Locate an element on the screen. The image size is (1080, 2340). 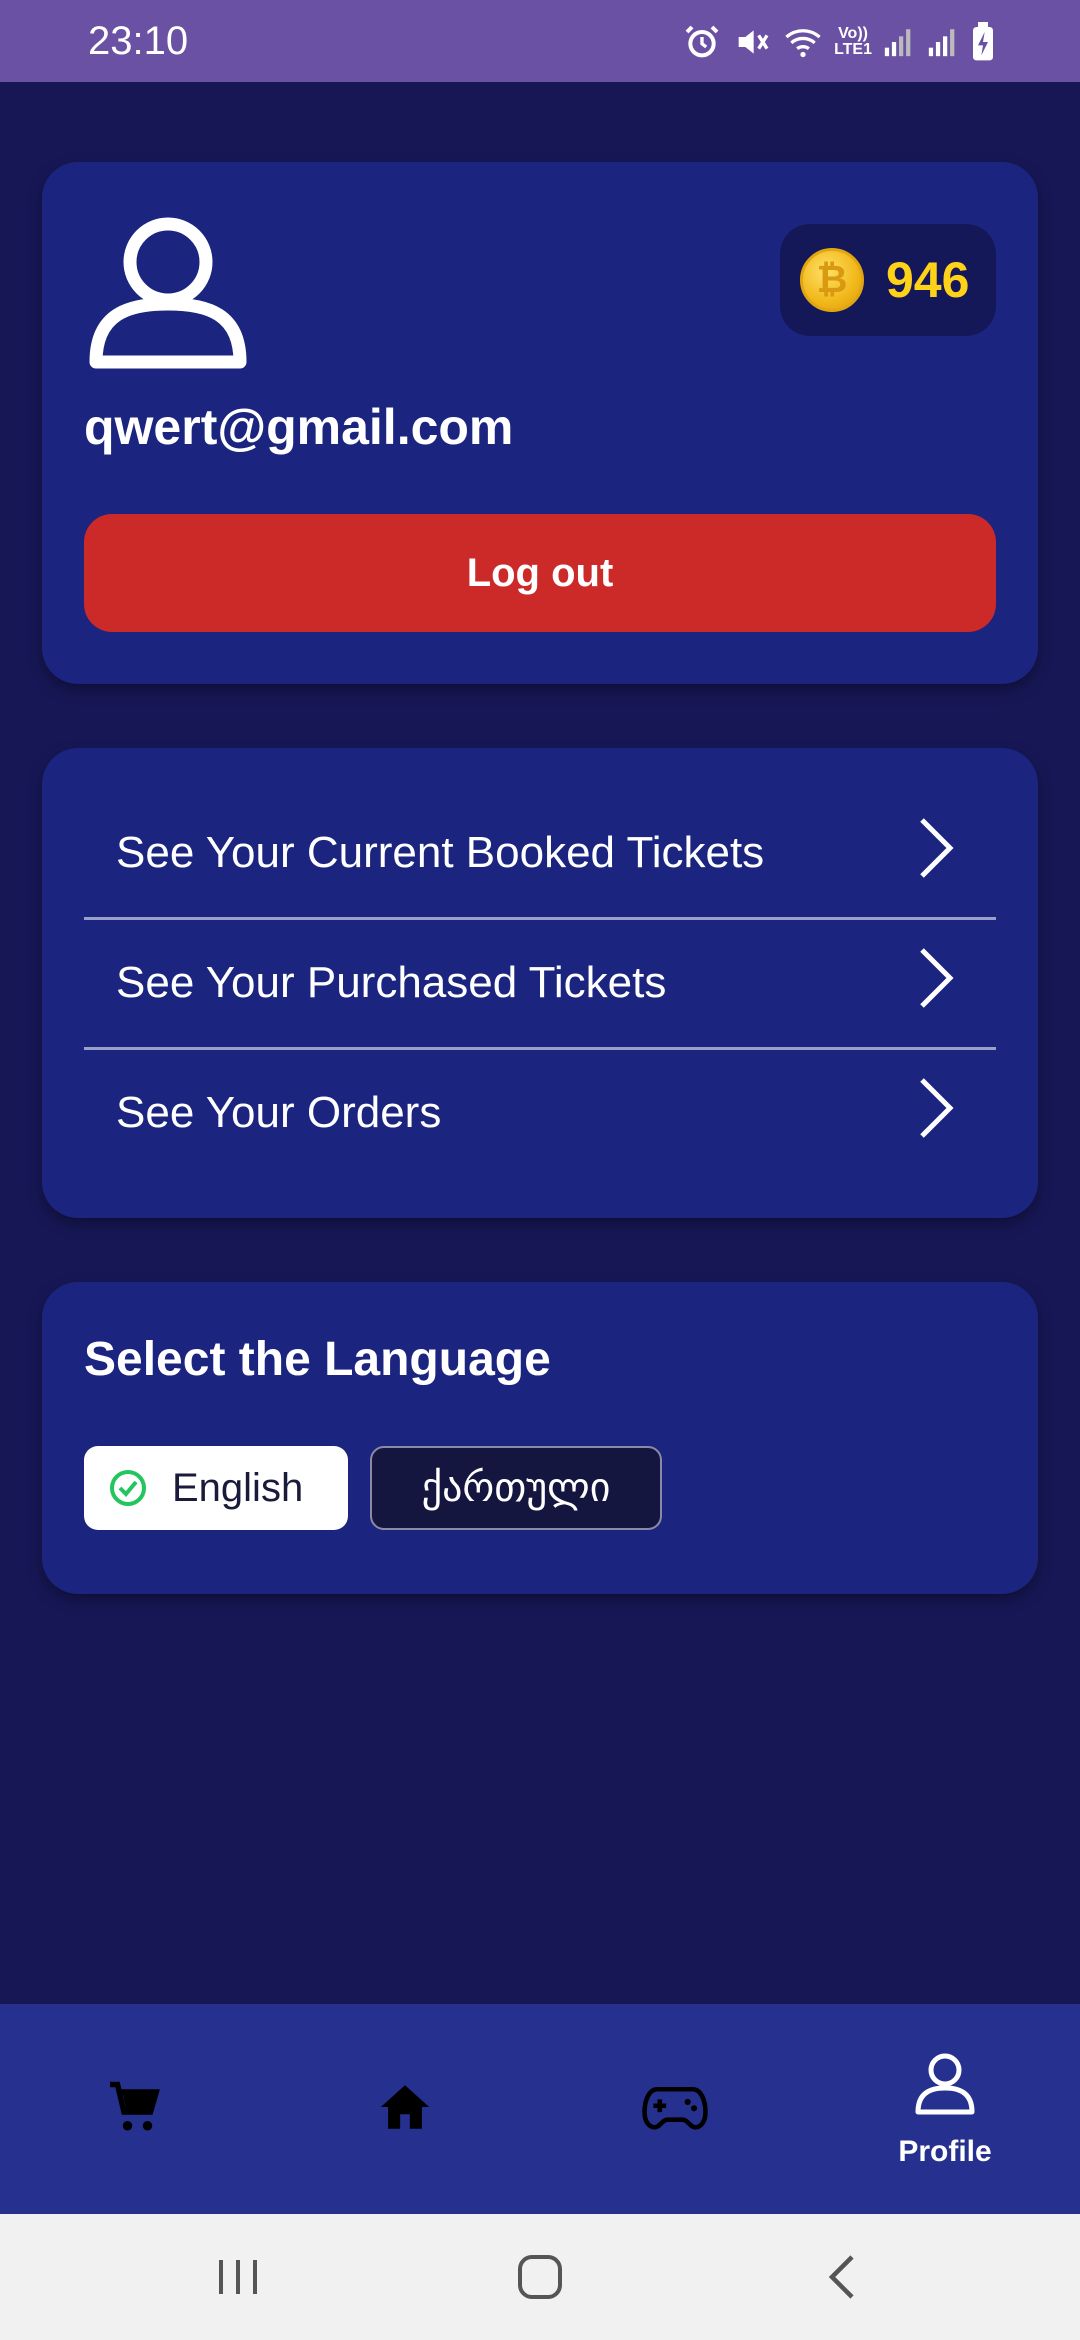
status-time: 23:10 is located at coordinates (138, 41).